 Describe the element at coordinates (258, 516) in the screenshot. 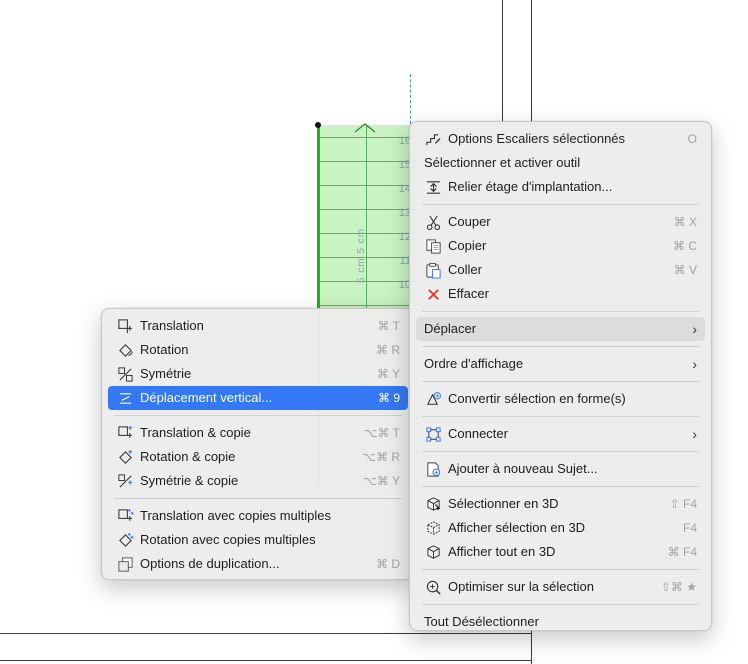

I see `menu-item-translation-multi: Translation avec copies multiples` at that location.